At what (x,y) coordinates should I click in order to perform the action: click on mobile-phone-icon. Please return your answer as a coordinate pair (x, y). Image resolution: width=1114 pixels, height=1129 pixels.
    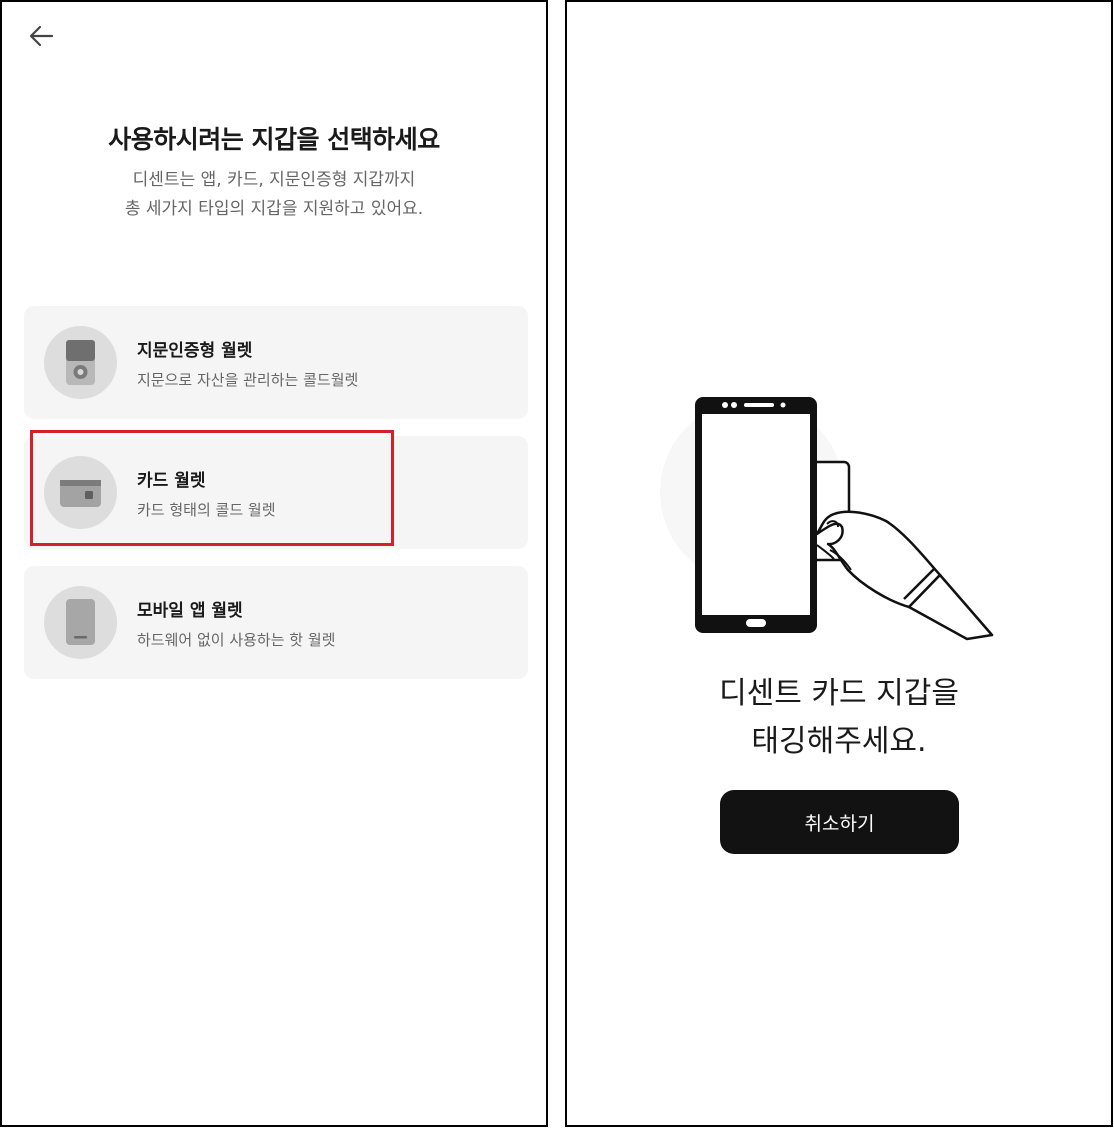
    Looking at the image, I should click on (80, 622).